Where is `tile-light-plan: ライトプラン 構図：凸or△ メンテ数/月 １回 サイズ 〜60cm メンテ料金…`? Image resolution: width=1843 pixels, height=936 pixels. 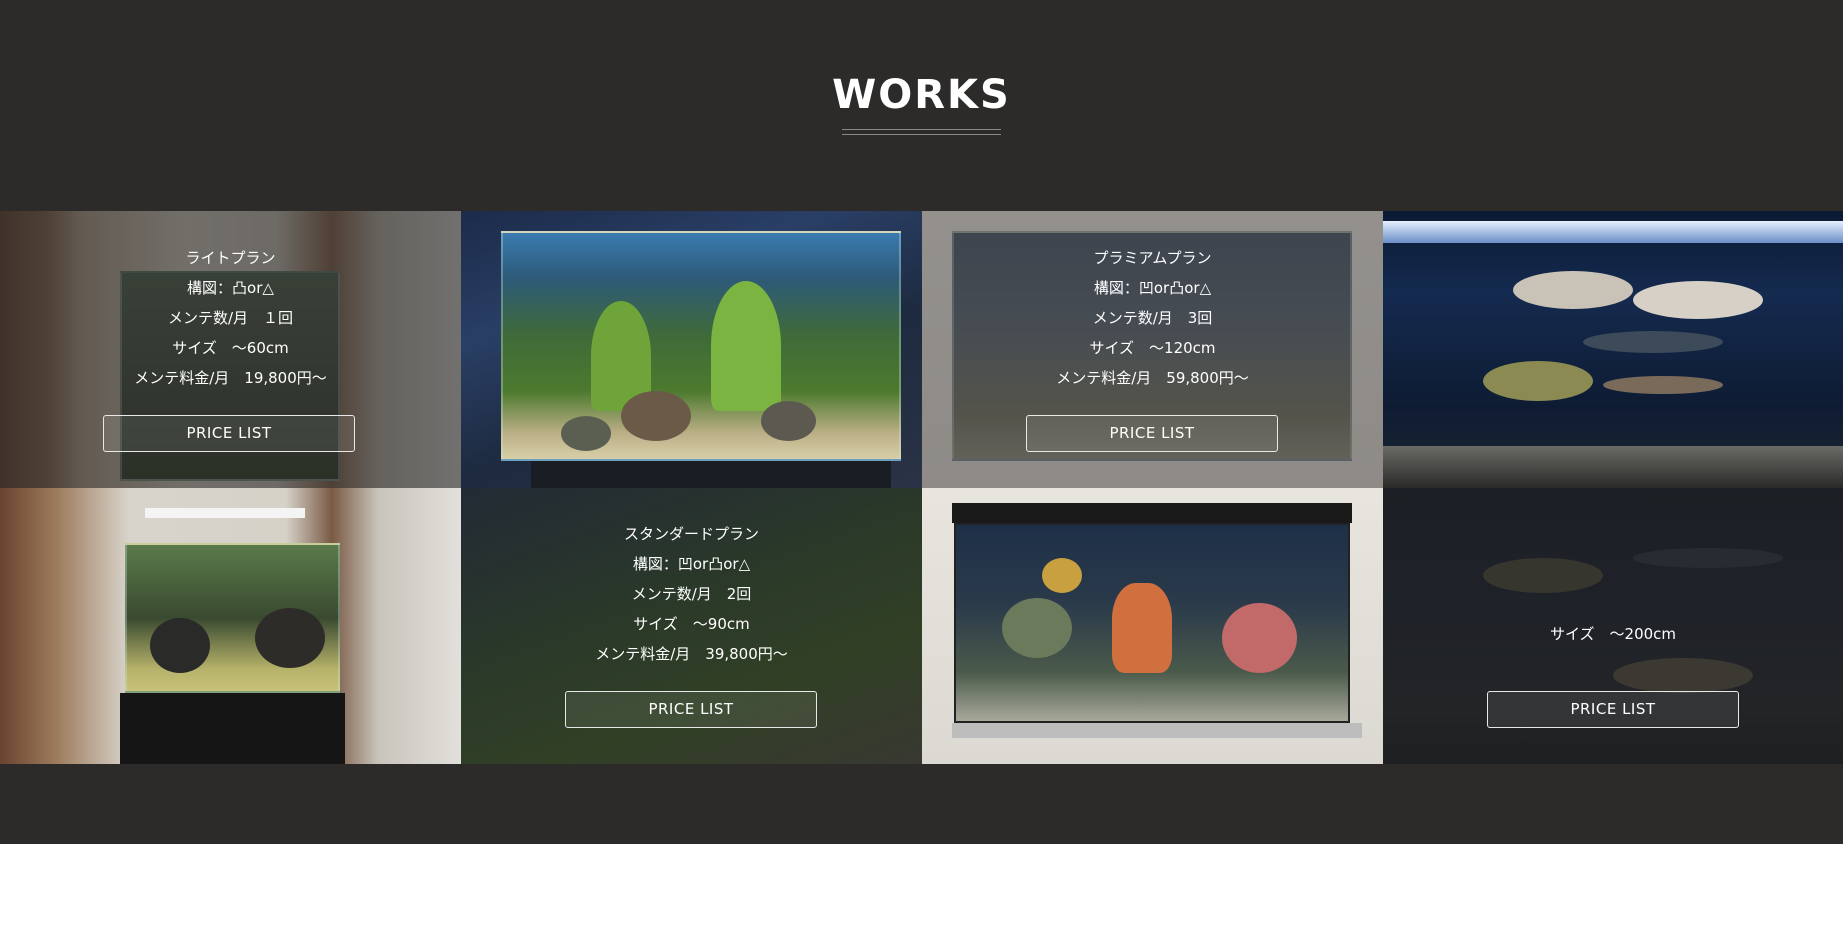
tile-light-plan: ライトプラン 構図：凸or△ メンテ数/月 １回 サイズ 〜60cm メンテ料金… is located at coordinates (230, 349).